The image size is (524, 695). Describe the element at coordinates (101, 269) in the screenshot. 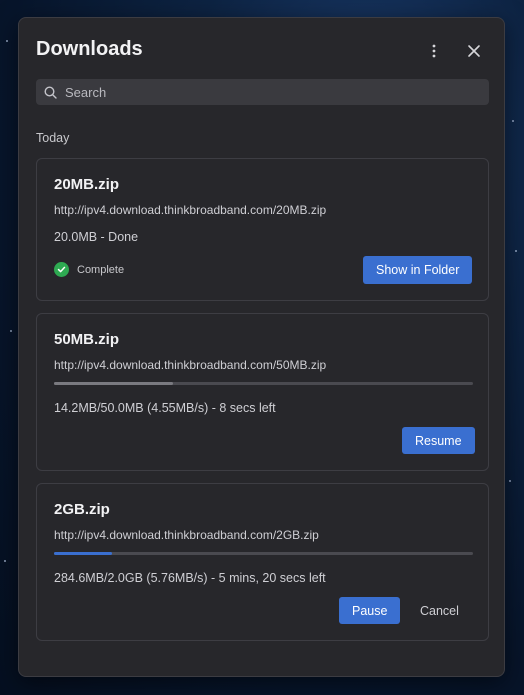

I see `complete-label: Complete` at that location.